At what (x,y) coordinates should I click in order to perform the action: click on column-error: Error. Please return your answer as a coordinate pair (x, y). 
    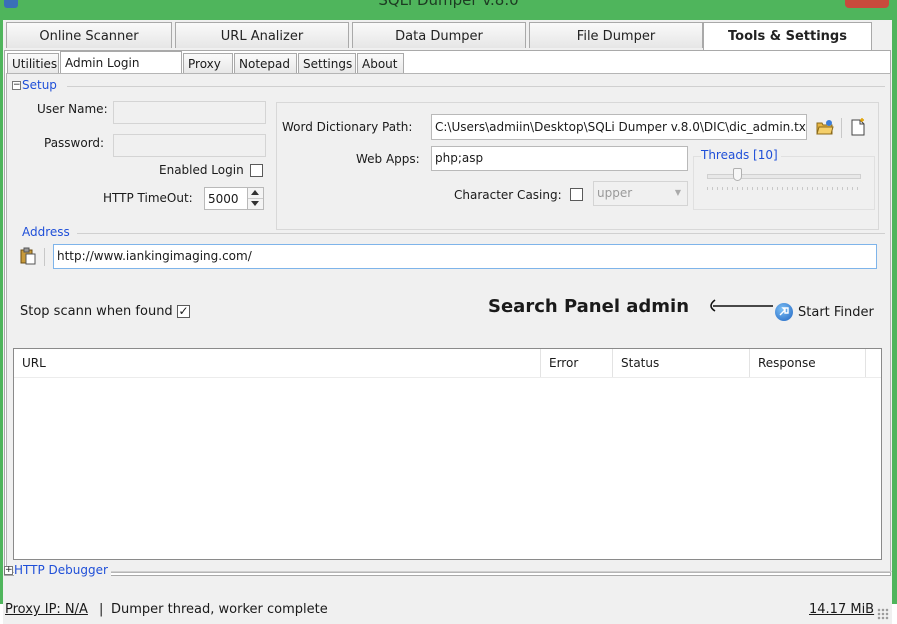
    Looking at the image, I should click on (577, 363).